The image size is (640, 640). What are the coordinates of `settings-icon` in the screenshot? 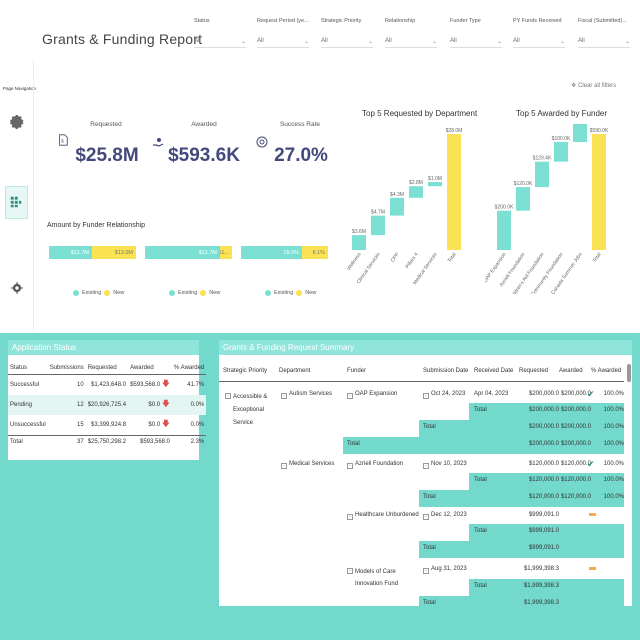 It's located at (17, 288).